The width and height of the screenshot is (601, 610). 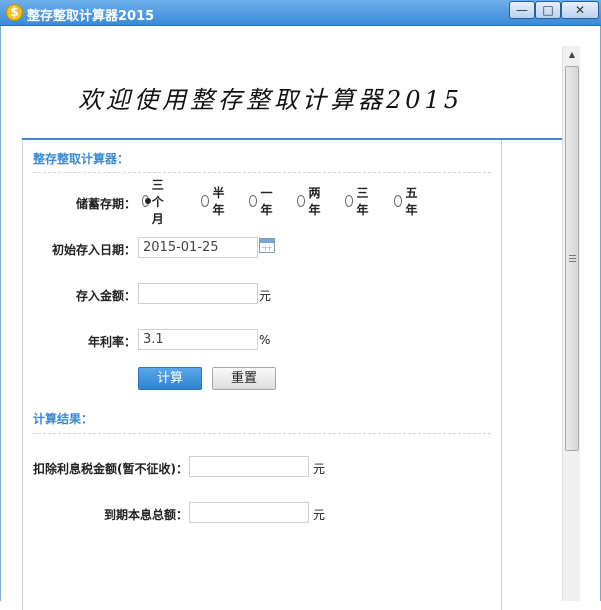 I want to click on term-option-label: 三个月, so click(x=157, y=201).